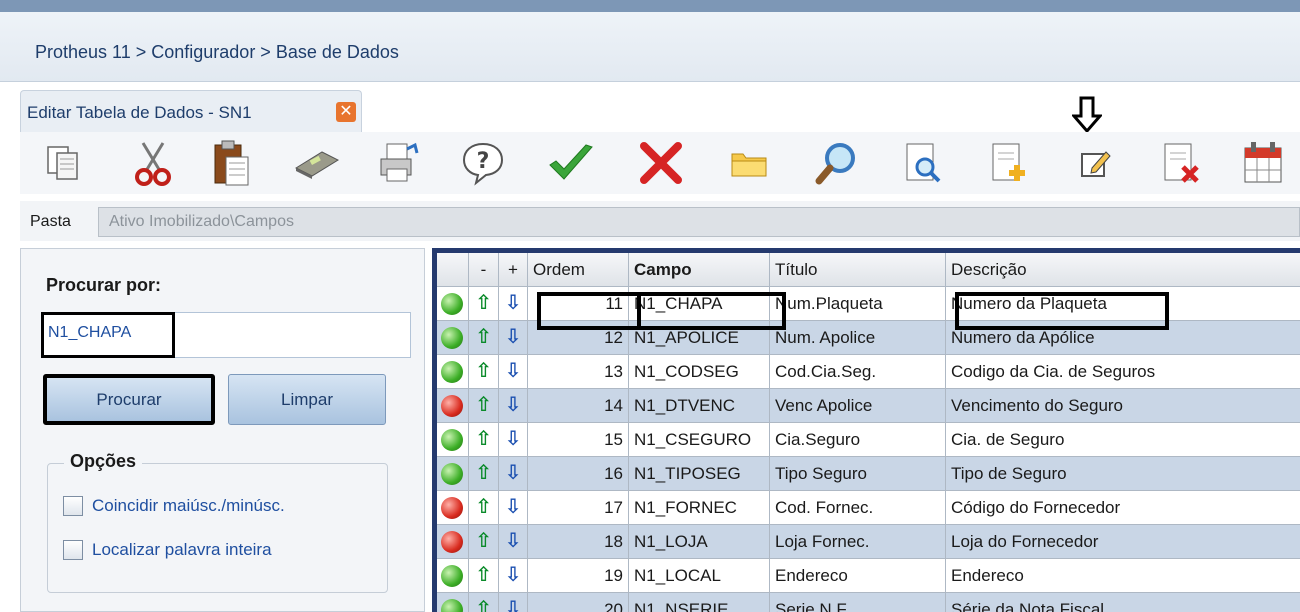  I want to click on copy-icon, so click(63, 163).